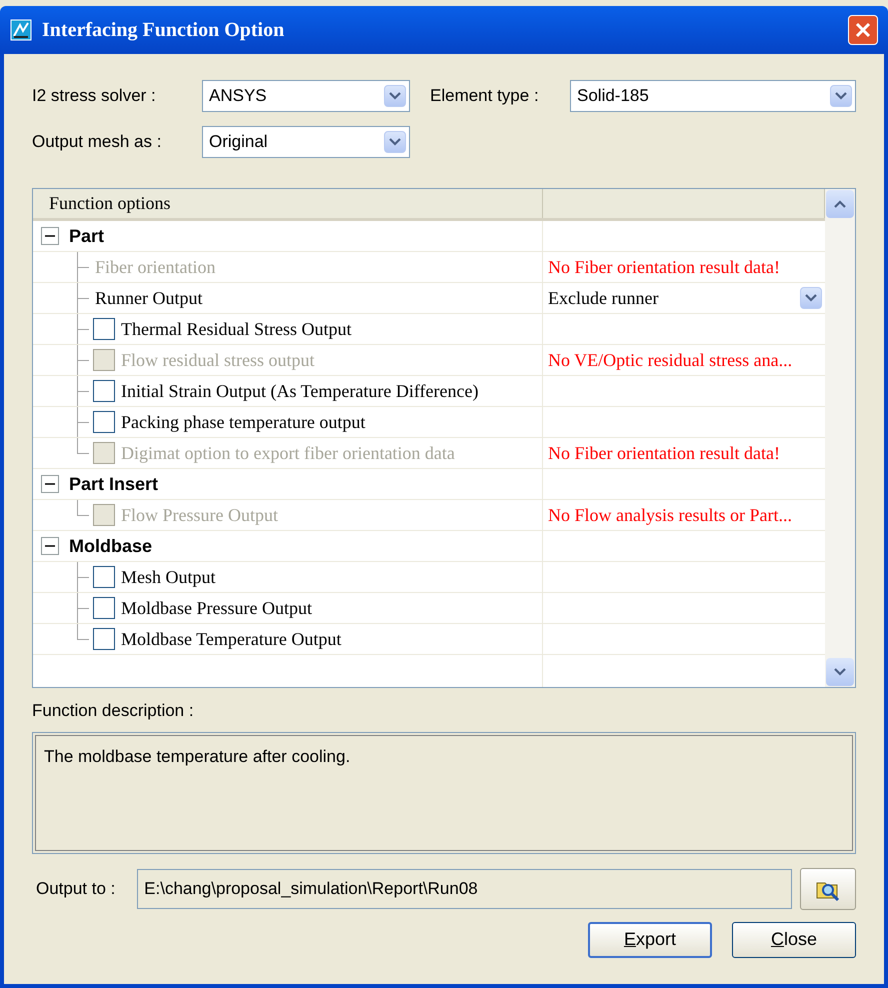 This screenshot has width=888, height=988. I want to click on option-value: Exclude runner, so click(603, 298).